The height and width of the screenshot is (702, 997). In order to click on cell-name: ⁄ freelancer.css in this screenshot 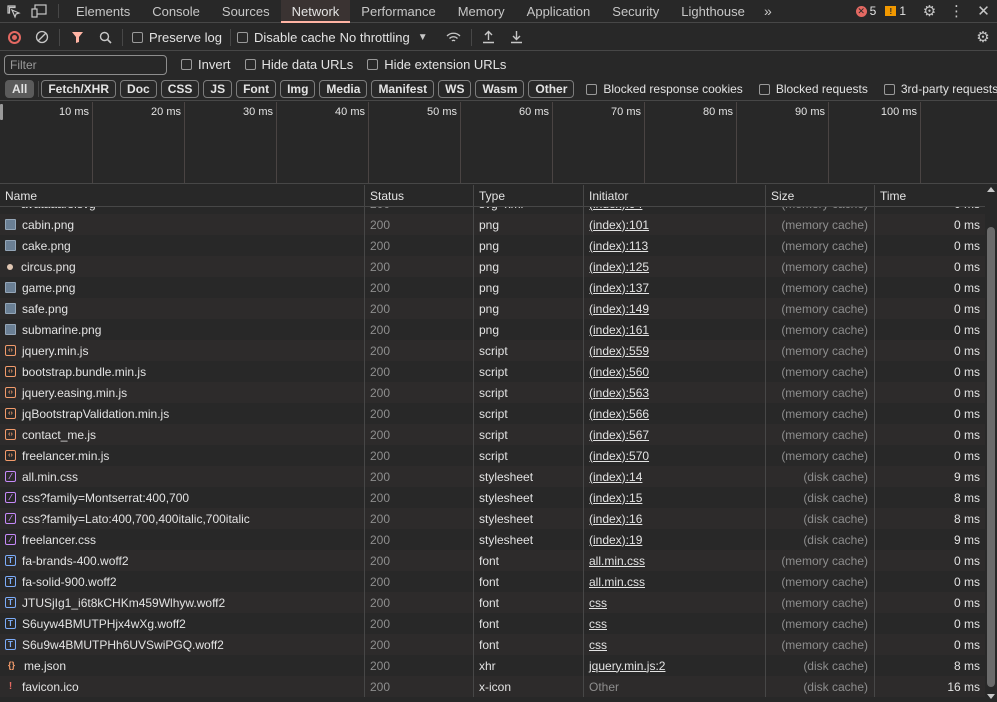, I will do `click(182, 539)`.